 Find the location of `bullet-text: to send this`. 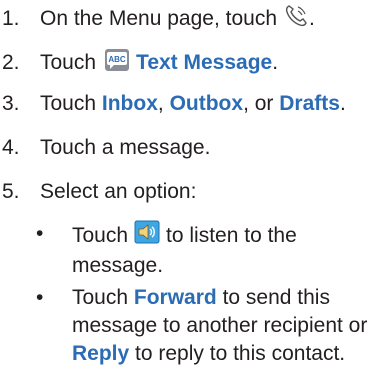

bullet-text: to send this is located at coordinates (276, 297).